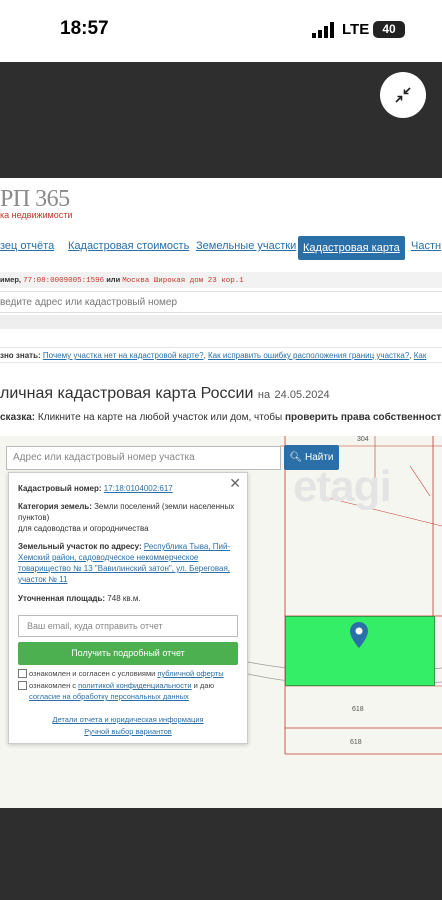 The image size is (442, 900). Describe the element at coordinates (296, 457) in the screenshot. I see `search-icon: 🔍︎` at that location.